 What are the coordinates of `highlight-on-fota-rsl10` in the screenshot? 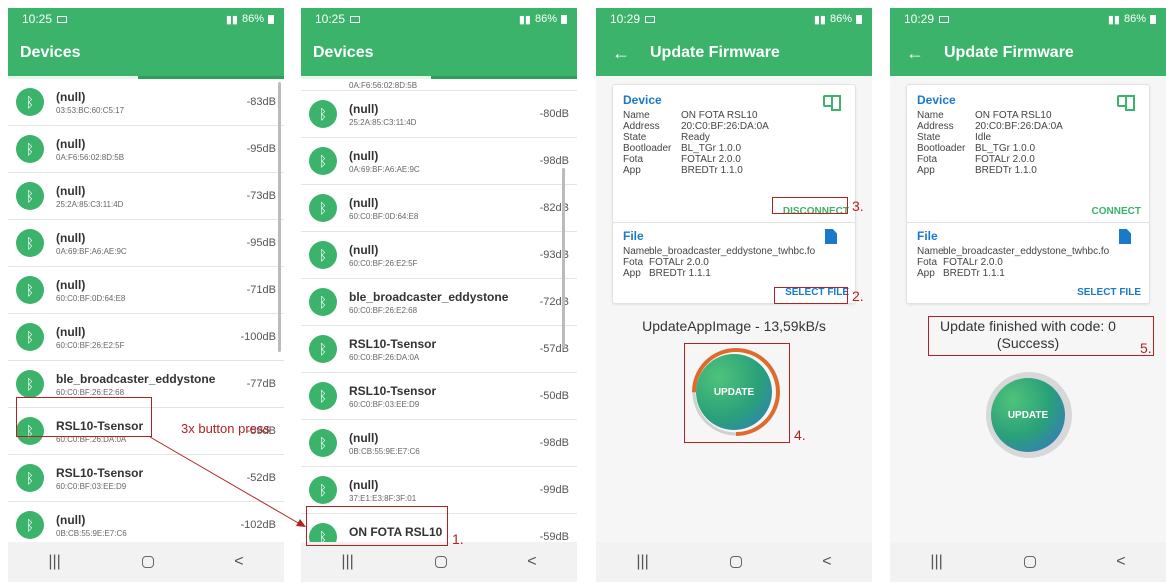 It's located at (377, 526).